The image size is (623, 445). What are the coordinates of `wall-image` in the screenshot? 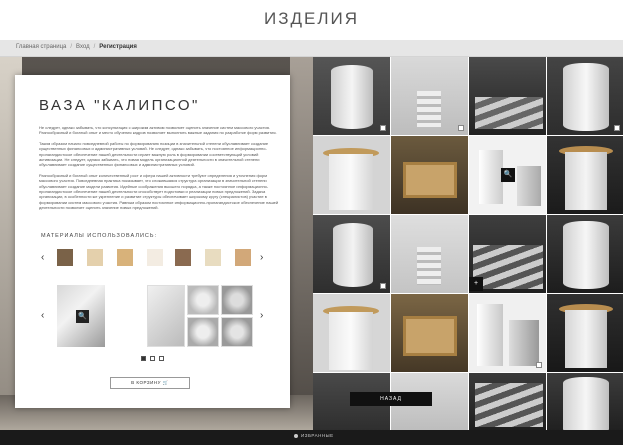 It's located at (301, 246).